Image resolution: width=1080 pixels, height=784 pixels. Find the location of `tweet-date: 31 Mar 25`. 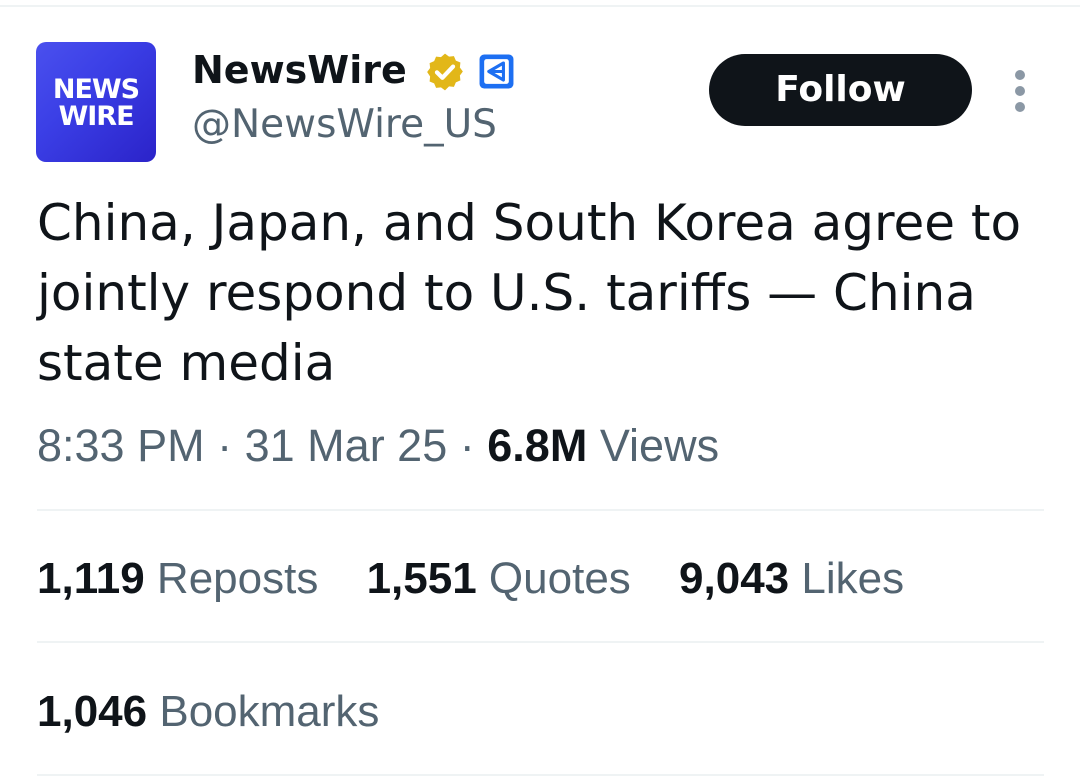

tweet-date: 31 Mar 25 is located at coordinates (346, 445).